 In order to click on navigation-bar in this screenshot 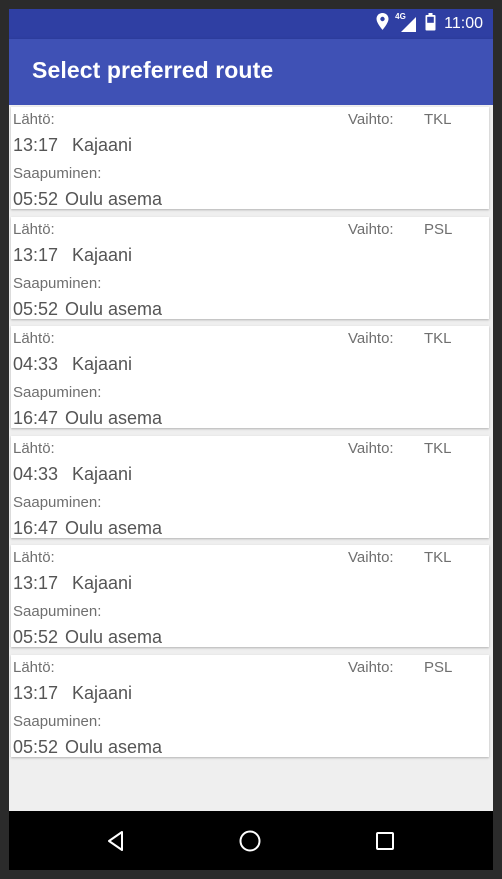, I will do `click(251, 840)`.